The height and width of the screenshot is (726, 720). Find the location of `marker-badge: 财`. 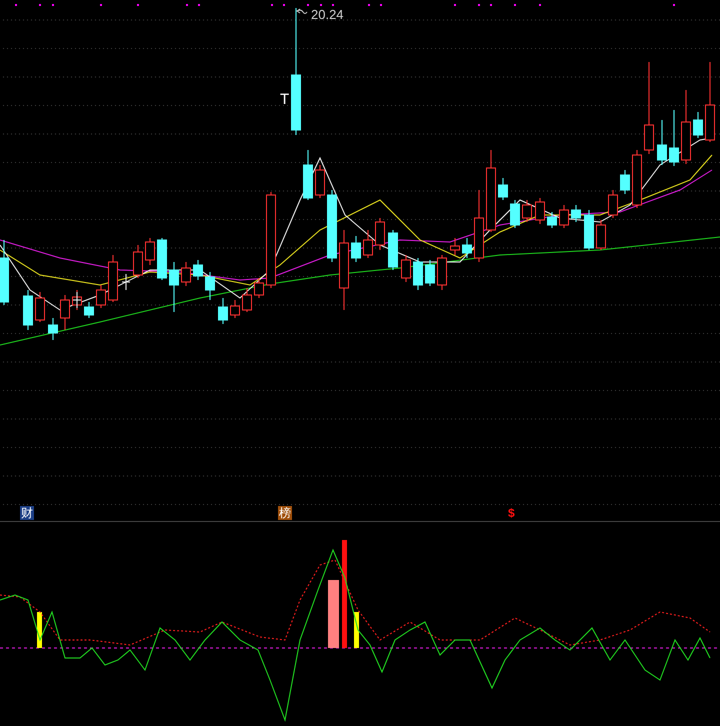

marker-badge: 财 is located at coordinates (27, 513).